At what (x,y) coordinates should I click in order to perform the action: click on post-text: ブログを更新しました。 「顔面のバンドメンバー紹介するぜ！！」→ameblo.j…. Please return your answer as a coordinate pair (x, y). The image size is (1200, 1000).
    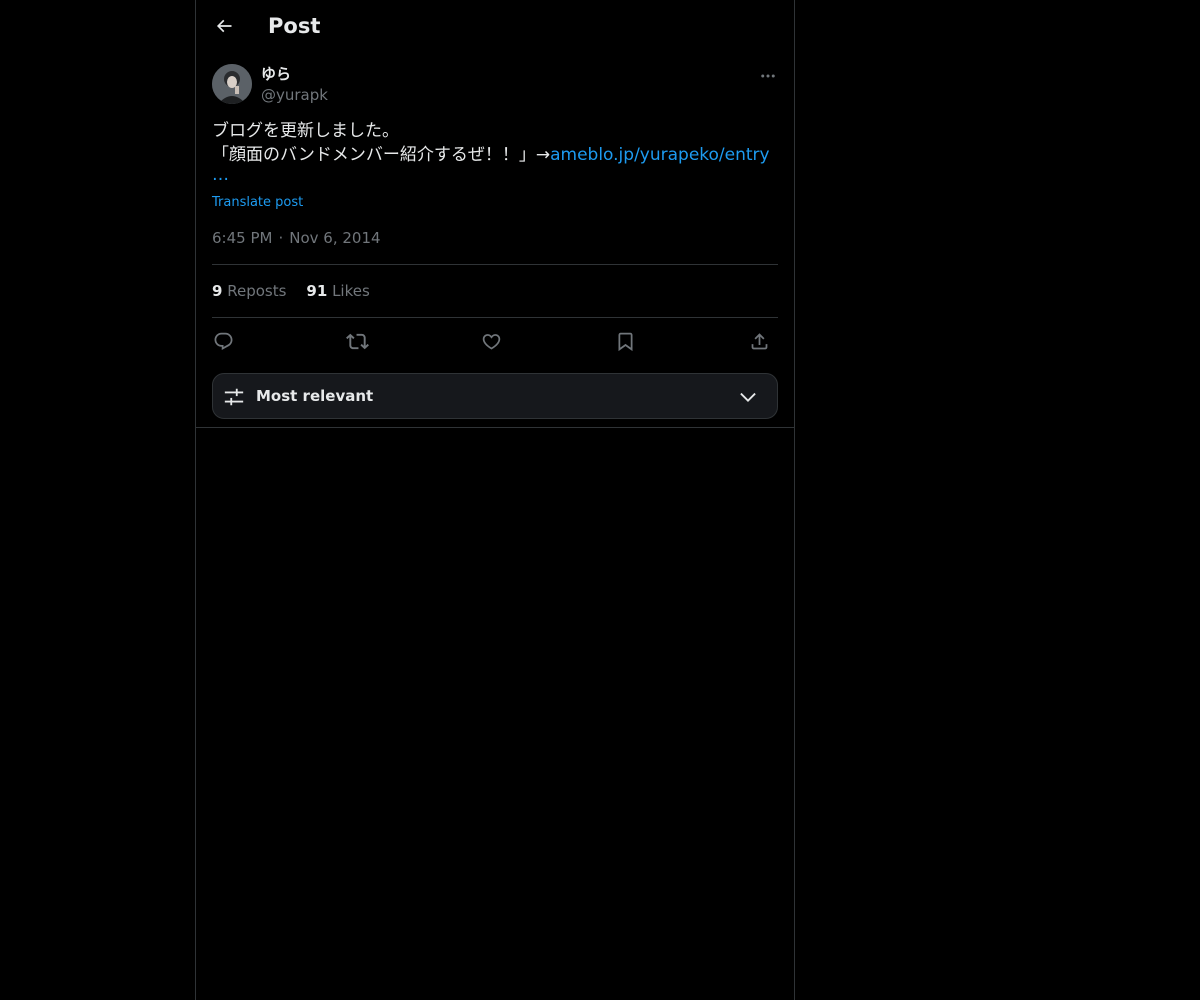
    Looking at the image, I should click on (495, 151).